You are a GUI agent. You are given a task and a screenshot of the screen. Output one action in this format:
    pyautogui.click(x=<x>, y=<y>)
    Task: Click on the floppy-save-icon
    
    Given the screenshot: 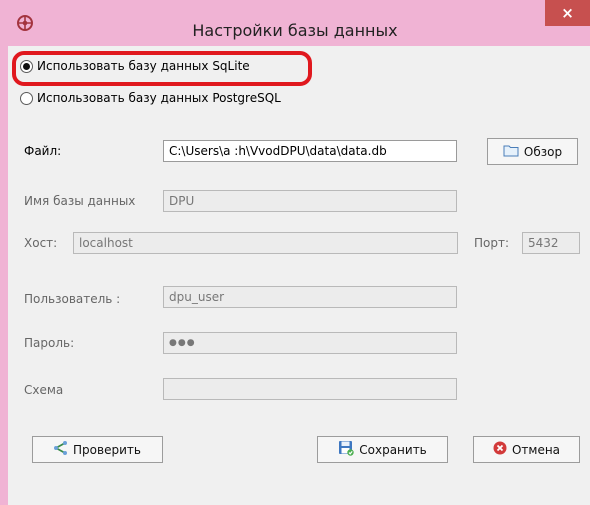 What is the action you would take?
    pyautogui.click(x=346, y=449)
    